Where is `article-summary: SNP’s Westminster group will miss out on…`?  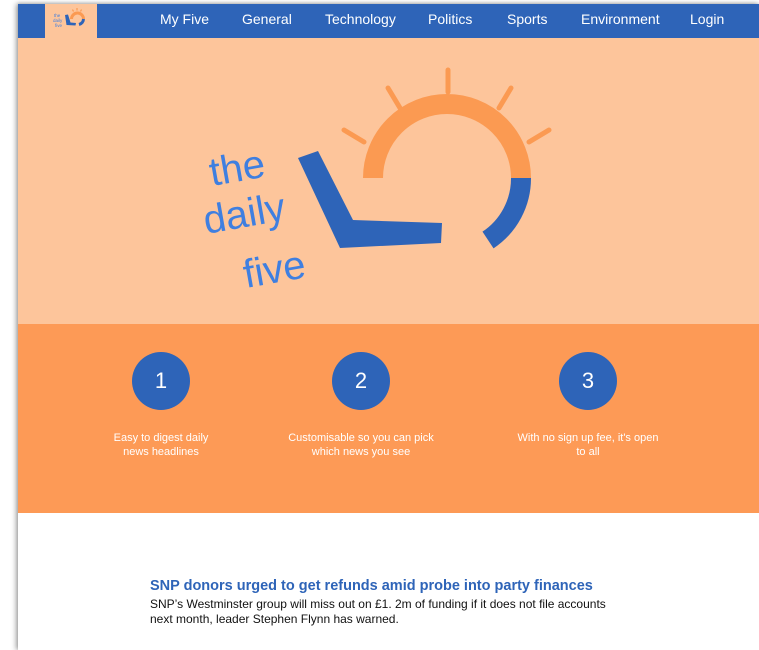
article-summary: SNP’s Westminster group will miss out on… is located at coordinates (378, 611).